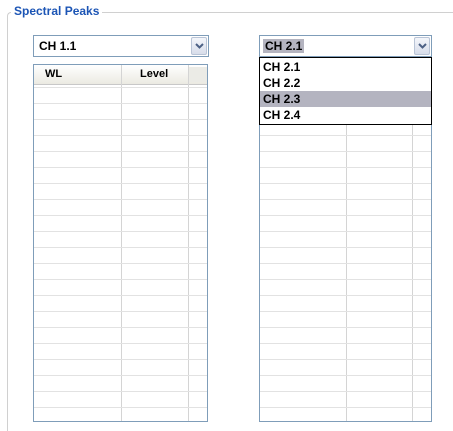 The width and height of the screenshot is (453, 431). What do you see at coordinates (57, 11) in the screenshot?
I see `group-title: Spectral Peaks` at bounding box center [57, 11].